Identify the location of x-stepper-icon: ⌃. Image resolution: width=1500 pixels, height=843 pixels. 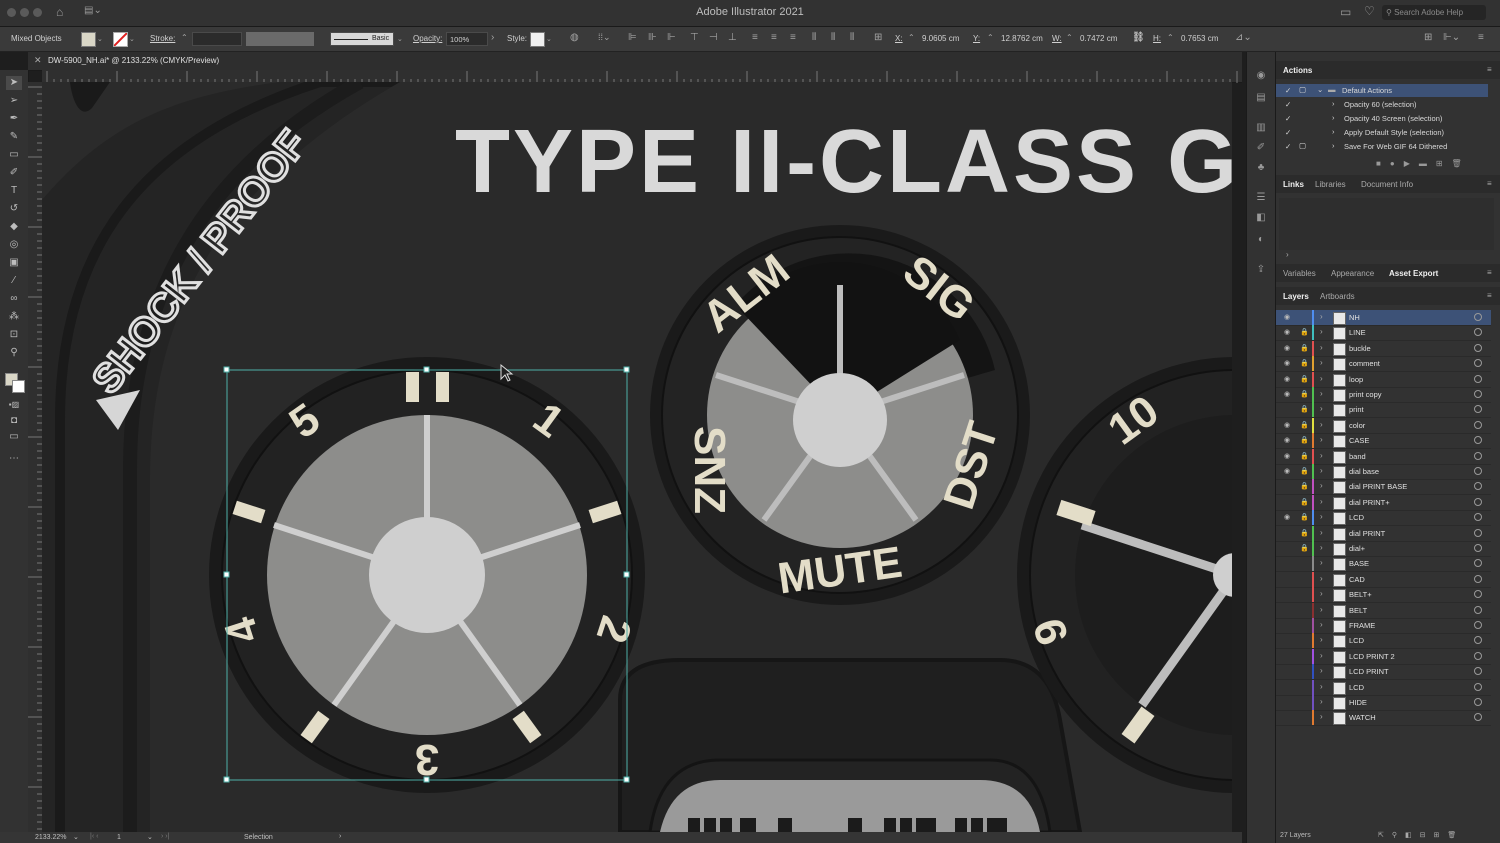
(911, 37).